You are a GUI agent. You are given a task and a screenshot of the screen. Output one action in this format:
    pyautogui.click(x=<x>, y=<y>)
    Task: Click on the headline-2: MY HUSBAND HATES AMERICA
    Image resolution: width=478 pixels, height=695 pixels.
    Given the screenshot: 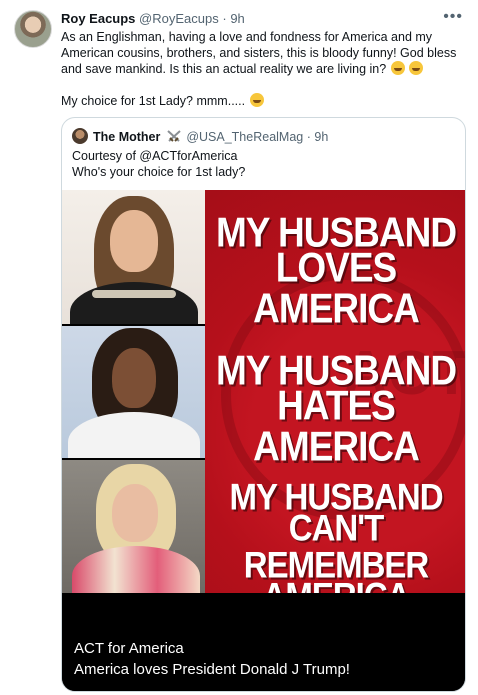 What is the action you would take?
    pyautogui.click(x=335, y=409)
    